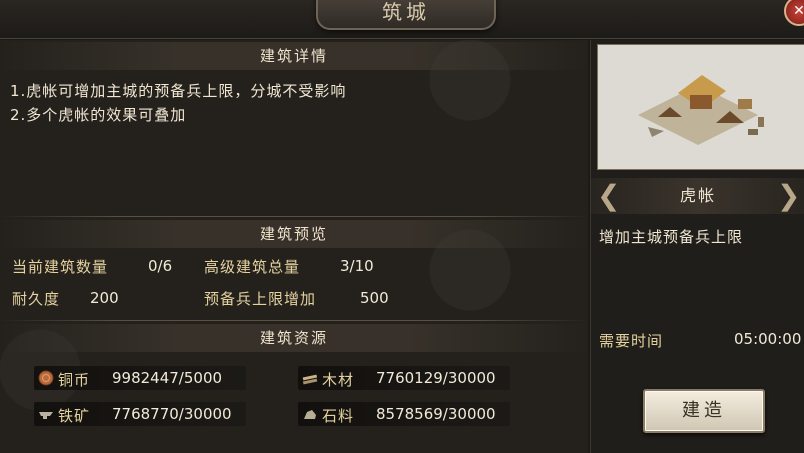 The image size is (804, 453). I want to click on resource-label: 铁矿, so click(74, 416).